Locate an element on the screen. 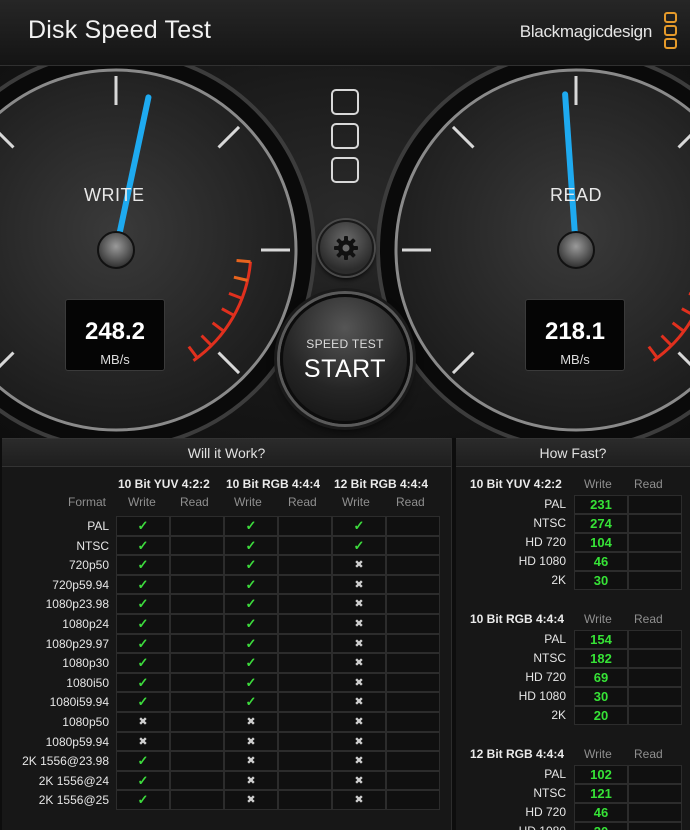  table-row: 231 is located at coordinates (628, 504).